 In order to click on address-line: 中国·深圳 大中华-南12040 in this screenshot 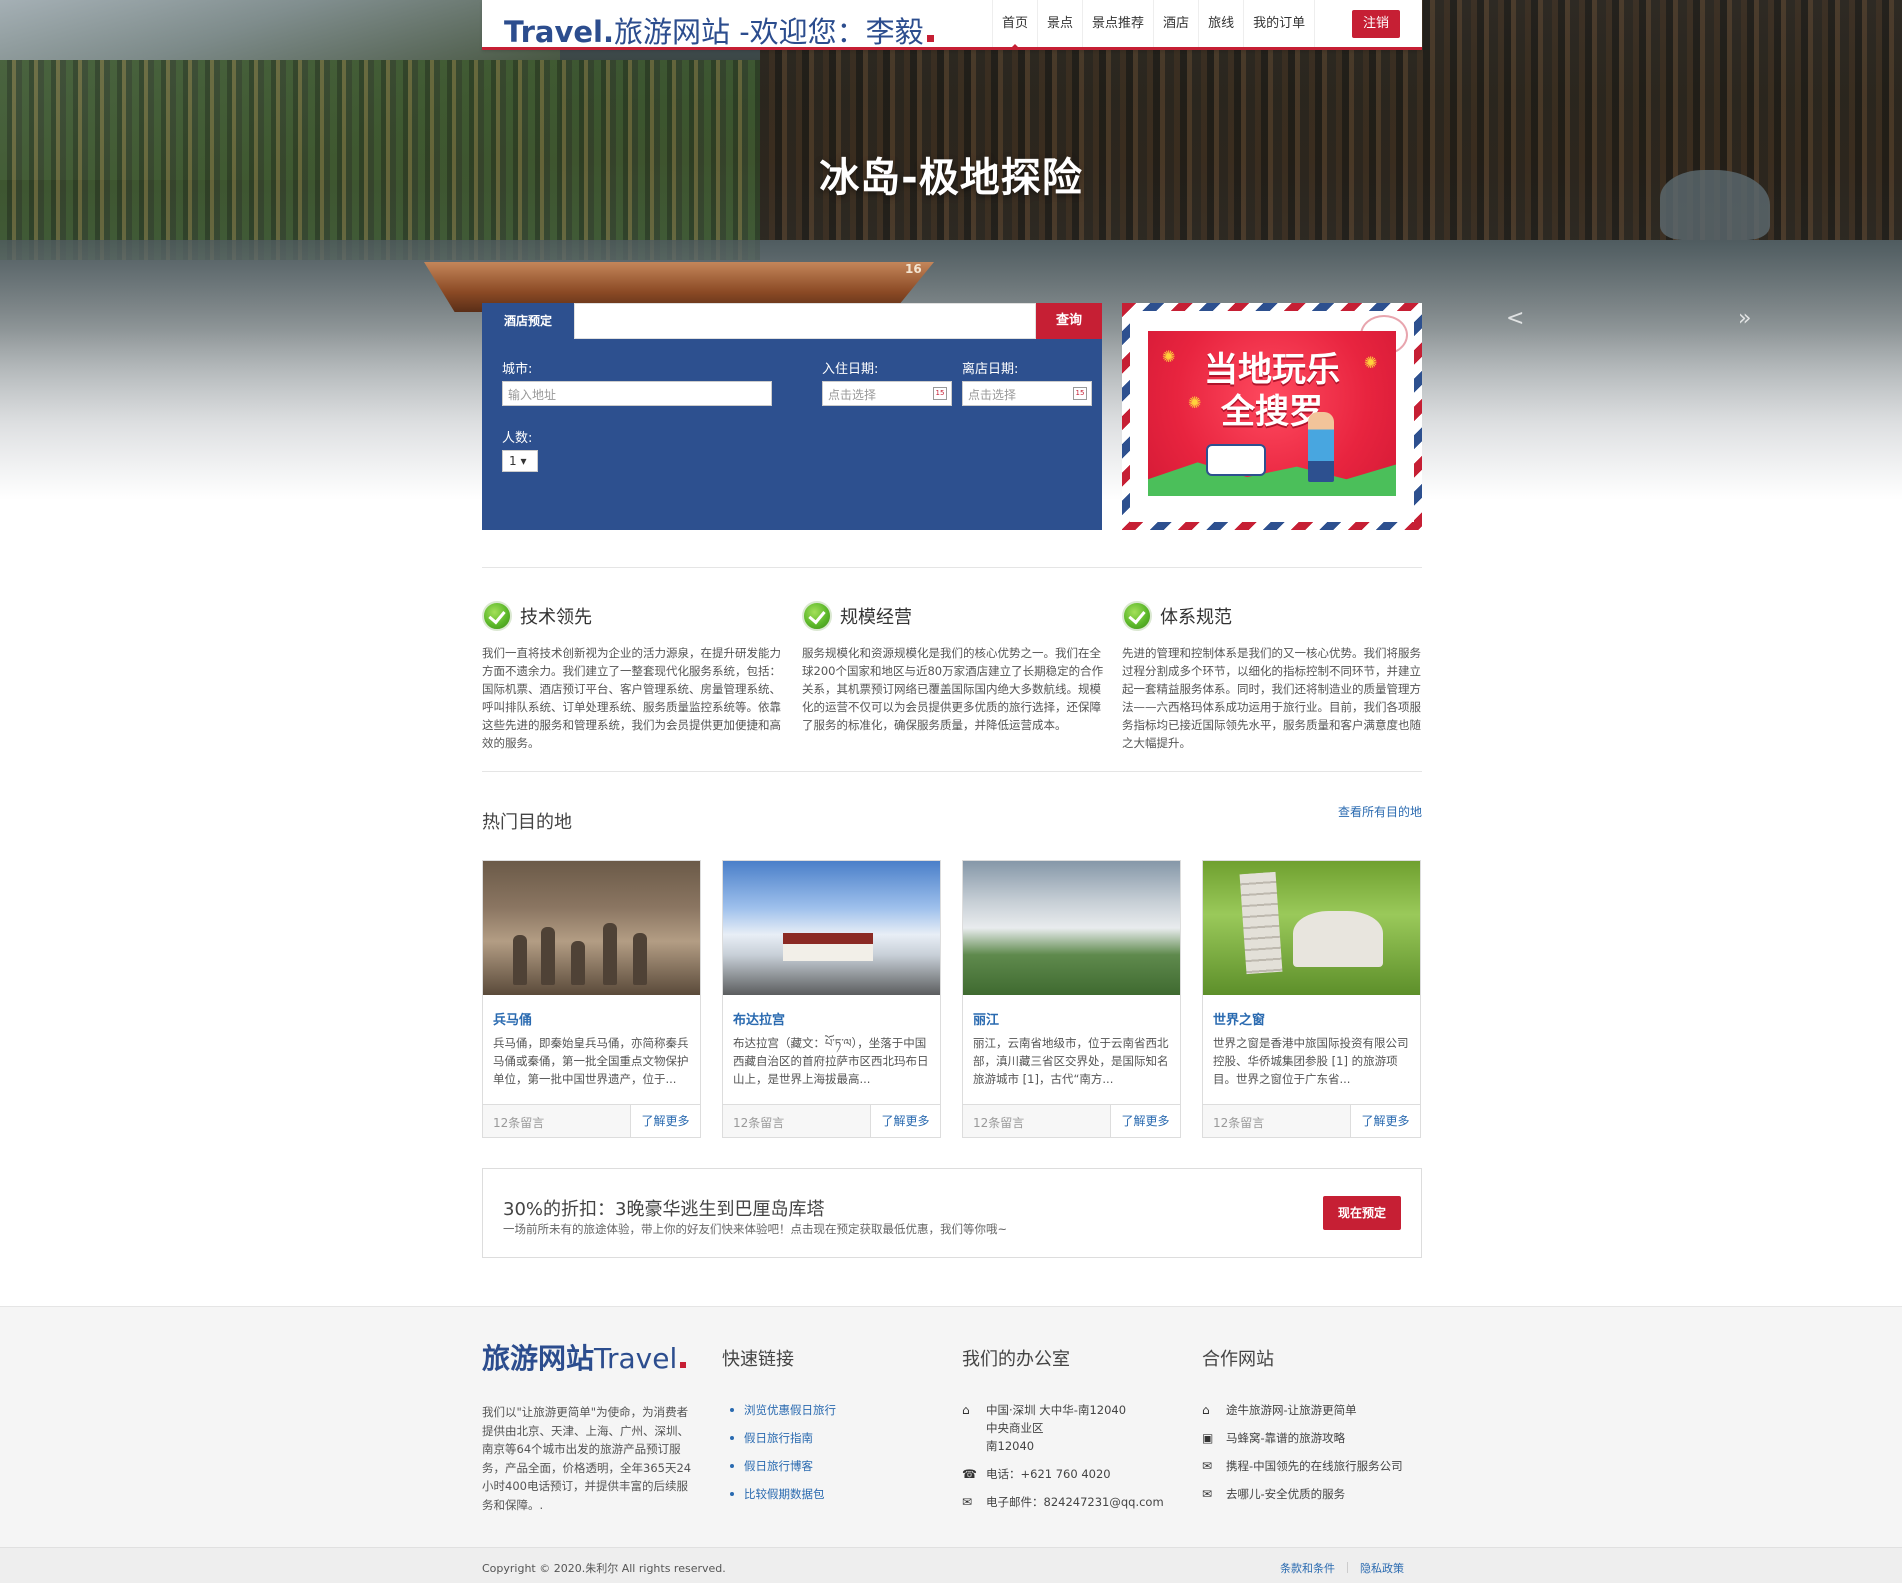, I will do `click(1056, 1410)`.